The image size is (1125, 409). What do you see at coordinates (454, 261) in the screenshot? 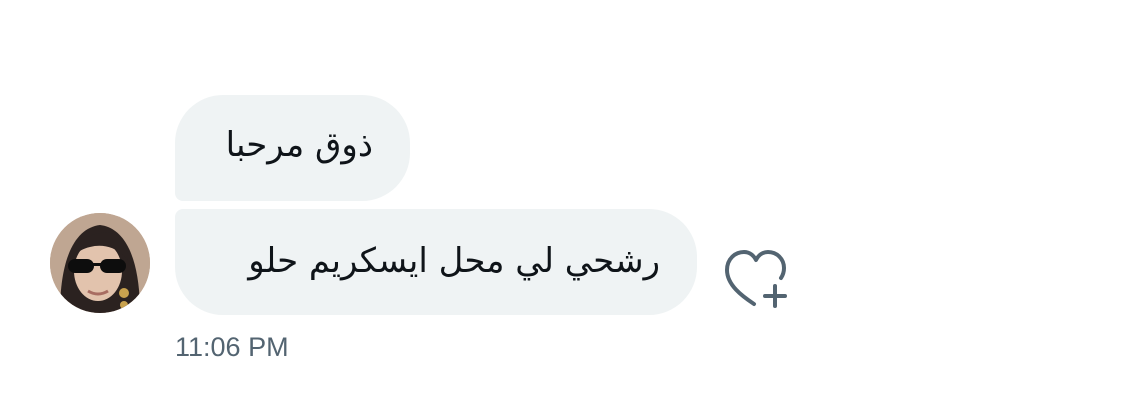
I see `message-text: رشحي لي محل ايسكريم حلو` at bounding box center [454, 261].